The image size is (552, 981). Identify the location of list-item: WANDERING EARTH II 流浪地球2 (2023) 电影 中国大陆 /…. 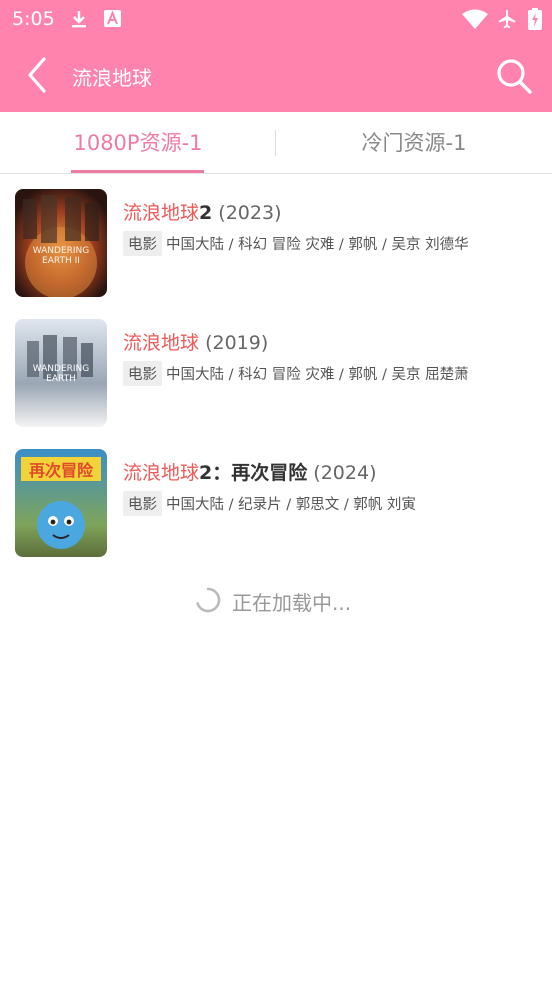
(276, 239).